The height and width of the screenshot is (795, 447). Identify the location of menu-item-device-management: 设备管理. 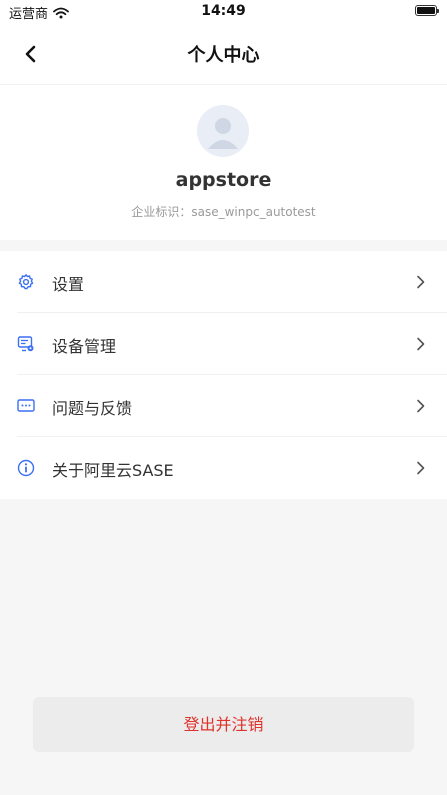
(223, 344).